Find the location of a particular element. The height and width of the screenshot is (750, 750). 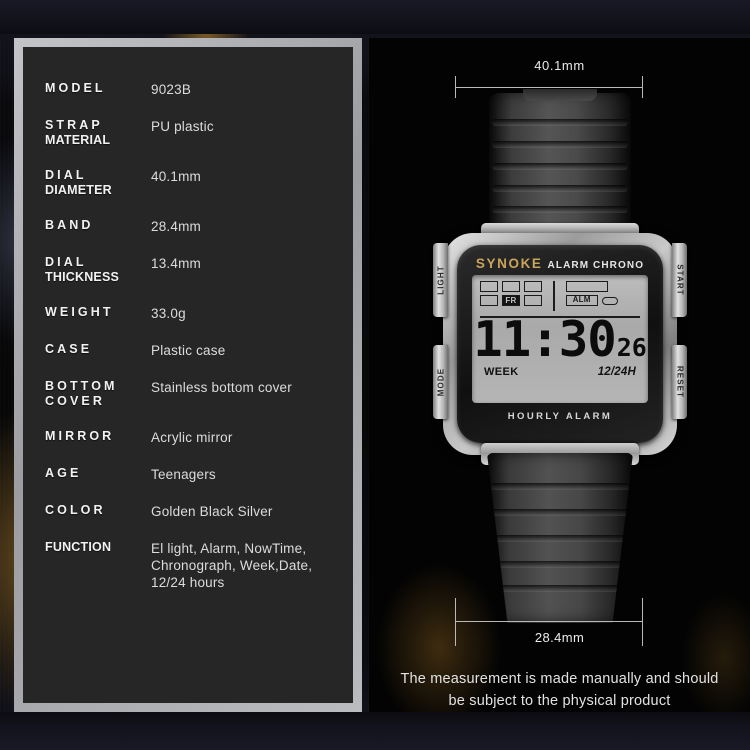

lcd-day-indicator: FR is located at coordinates (511, 300).